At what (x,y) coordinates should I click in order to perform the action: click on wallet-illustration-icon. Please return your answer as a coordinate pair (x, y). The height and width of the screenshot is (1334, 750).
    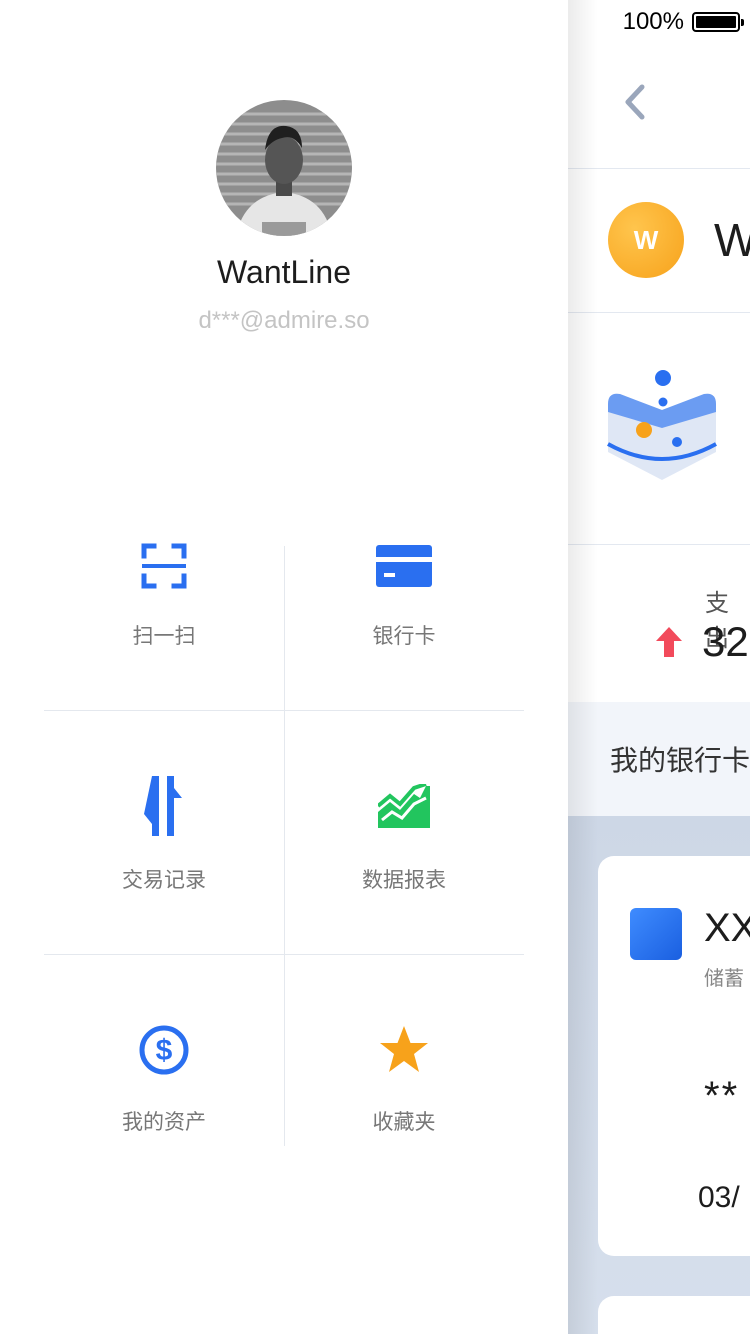
    Looking at the image, I should click on (662, 425).